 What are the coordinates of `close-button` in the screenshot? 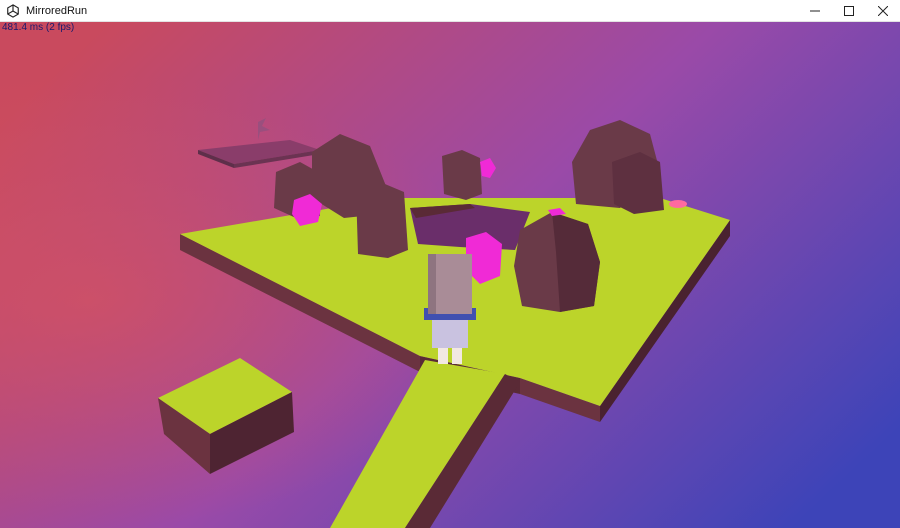 It's located at (883, 11).